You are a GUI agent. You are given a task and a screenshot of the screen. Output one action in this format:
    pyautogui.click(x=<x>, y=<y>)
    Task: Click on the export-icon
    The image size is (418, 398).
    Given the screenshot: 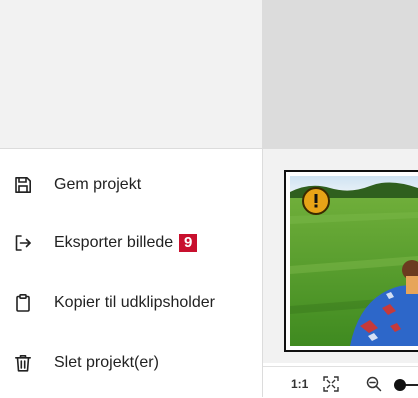 What is the action you would take?
    pyautogui.click(x=23, y=243)
    